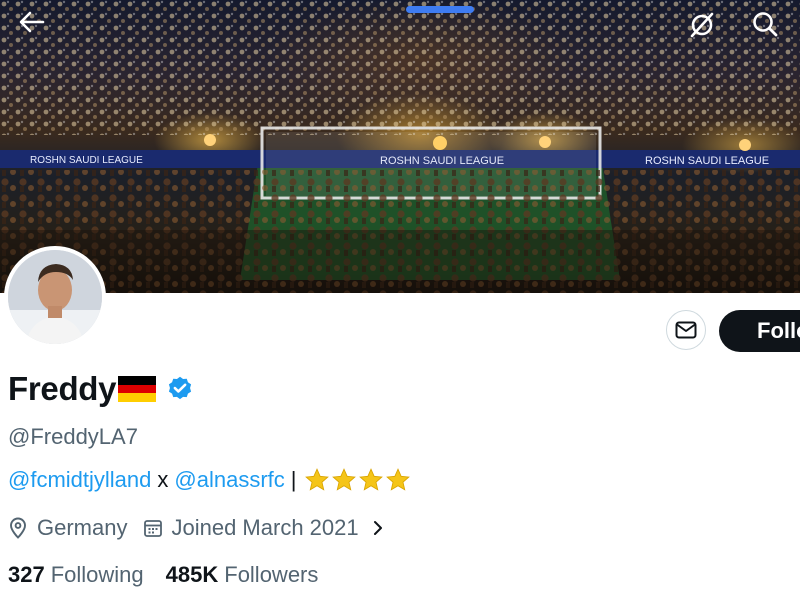 Image resolution: width=800 pixels, height=600 pixels. I want to click on joined-text: Joined March 2021, so click(265, 527).